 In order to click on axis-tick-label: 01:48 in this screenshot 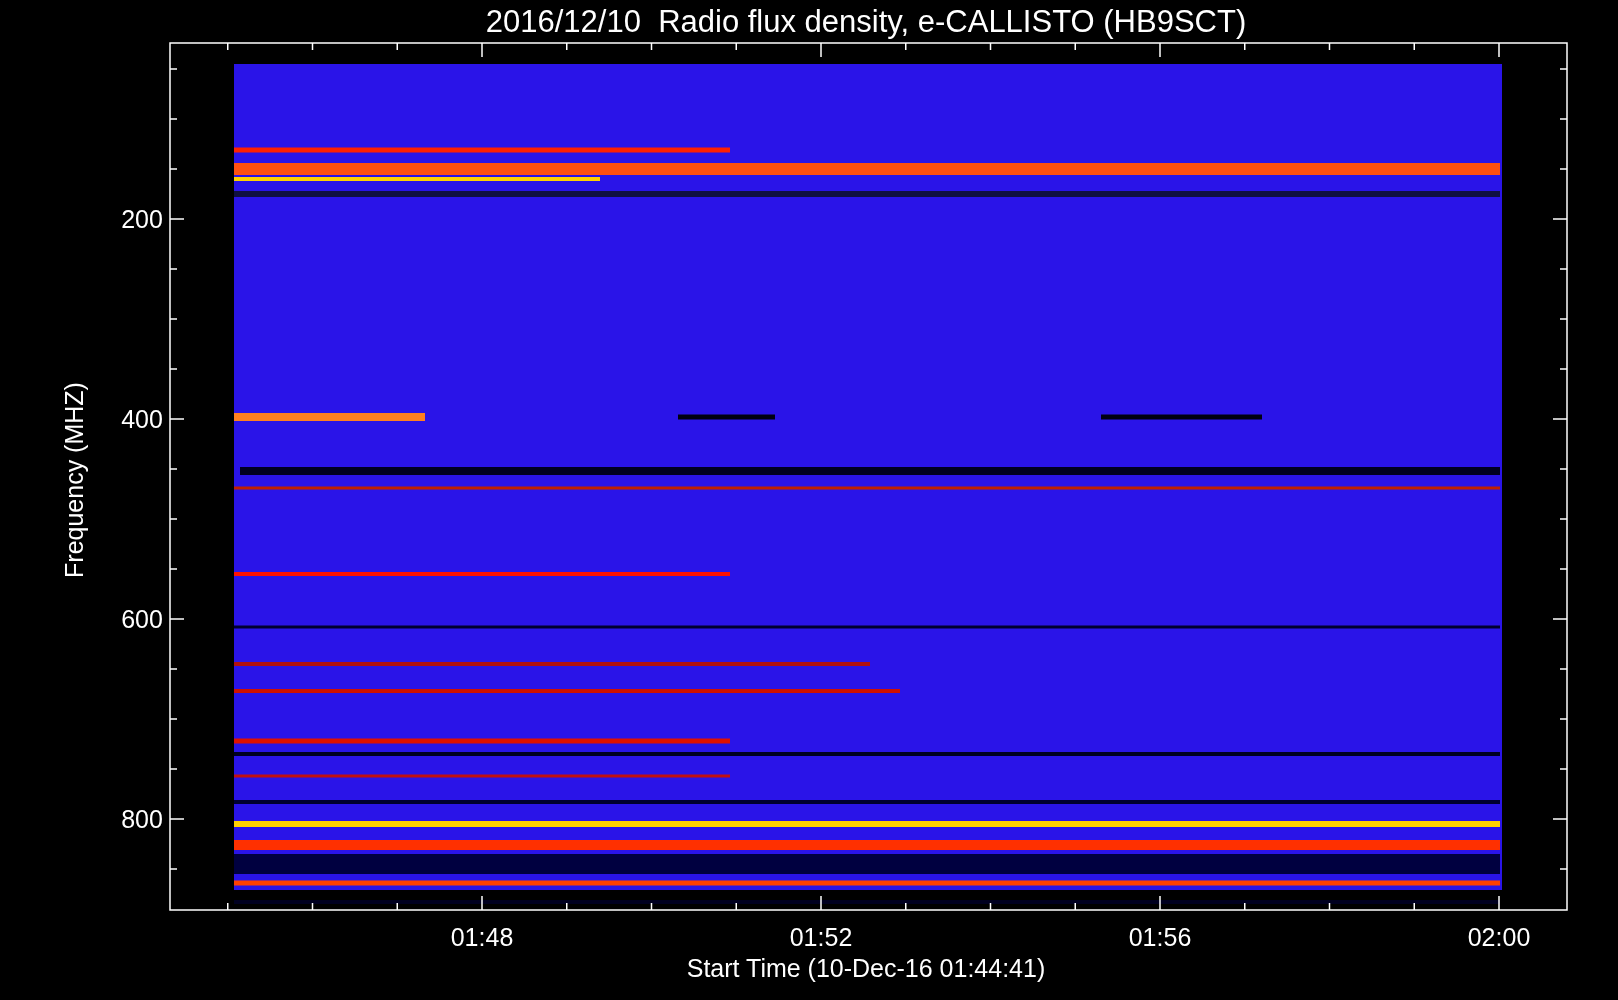, I will do `click(482, 937)`.